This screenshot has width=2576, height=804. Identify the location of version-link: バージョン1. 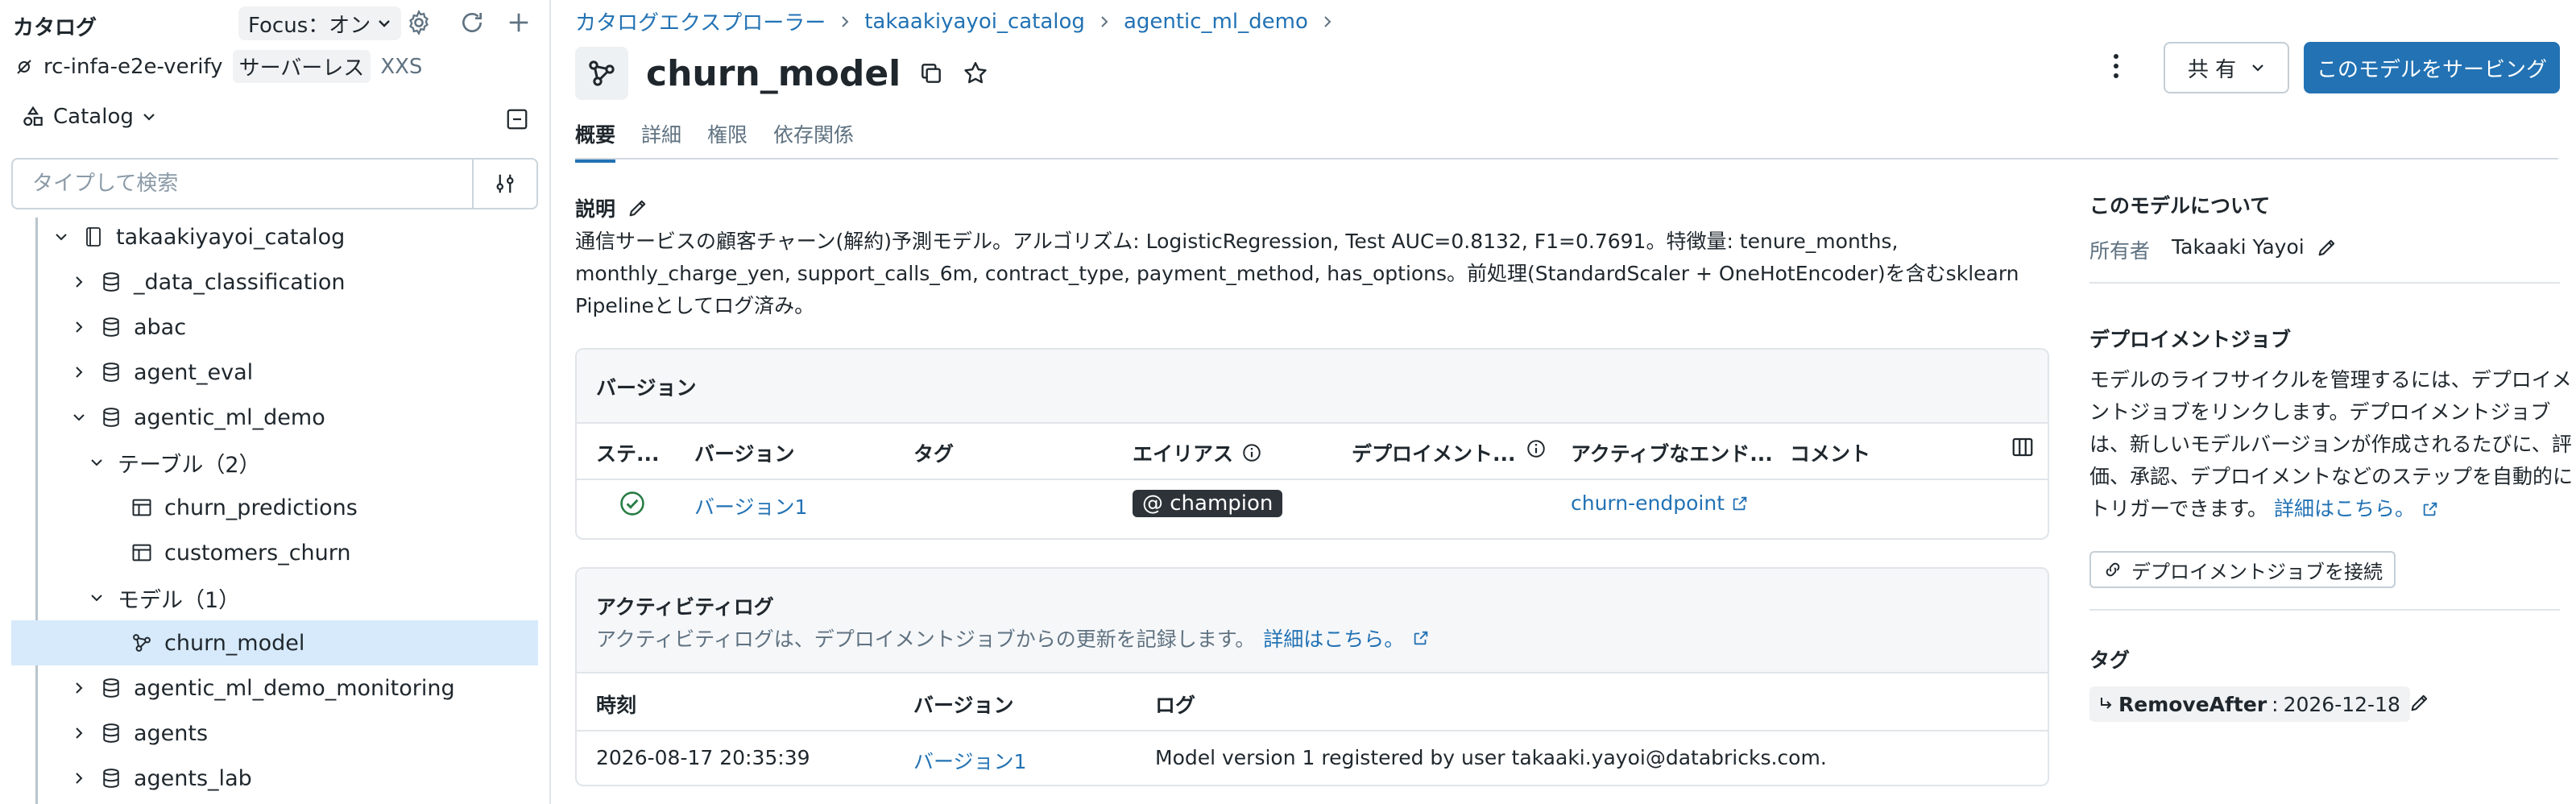
(750, 506).